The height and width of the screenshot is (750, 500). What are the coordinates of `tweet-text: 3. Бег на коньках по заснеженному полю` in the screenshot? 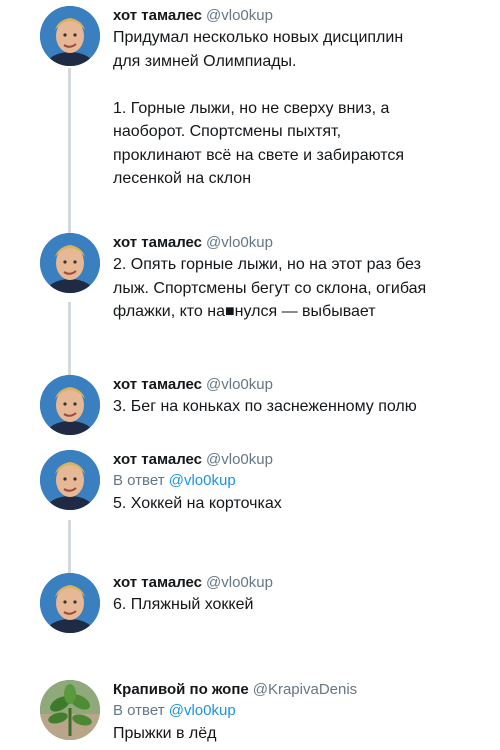 It's located at (265, 406).